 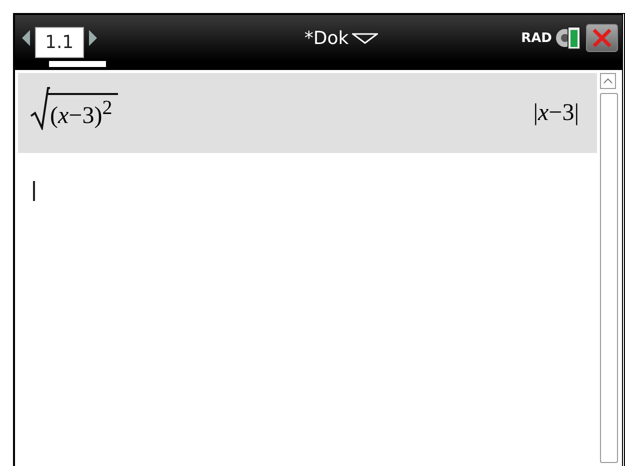 I want to click on result-expression: |x−3|, so click(x=556, y=113).